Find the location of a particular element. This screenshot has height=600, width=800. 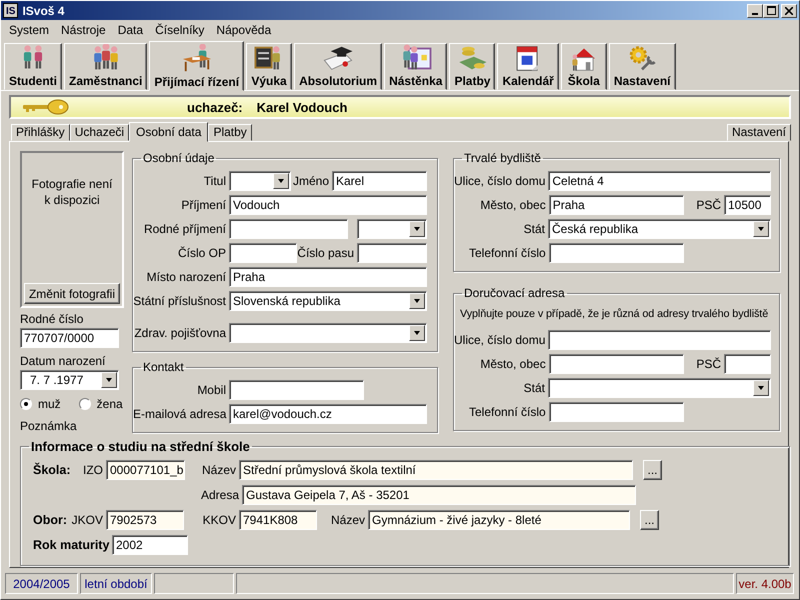

field-label: Zdrav. pojišťovna is located at coordinates (180, 333).